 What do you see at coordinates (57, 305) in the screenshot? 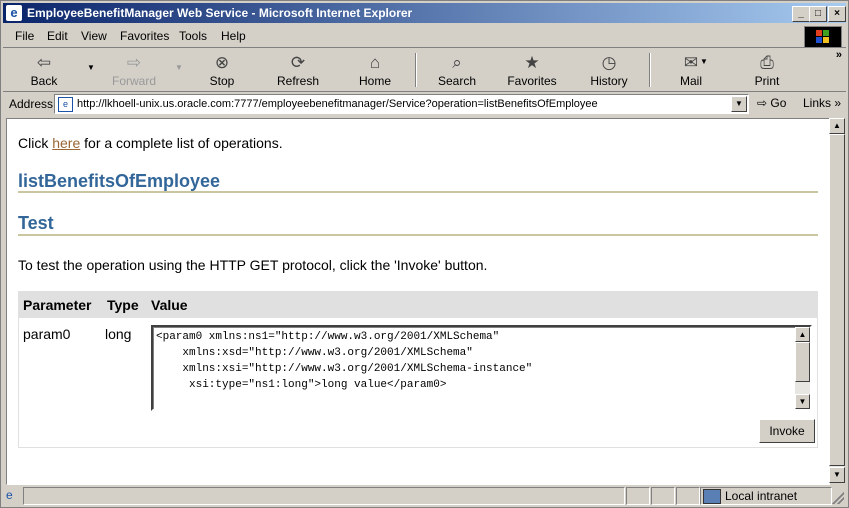
I see `column-header-parameter: Parameter` at bounding box center [57, 305].